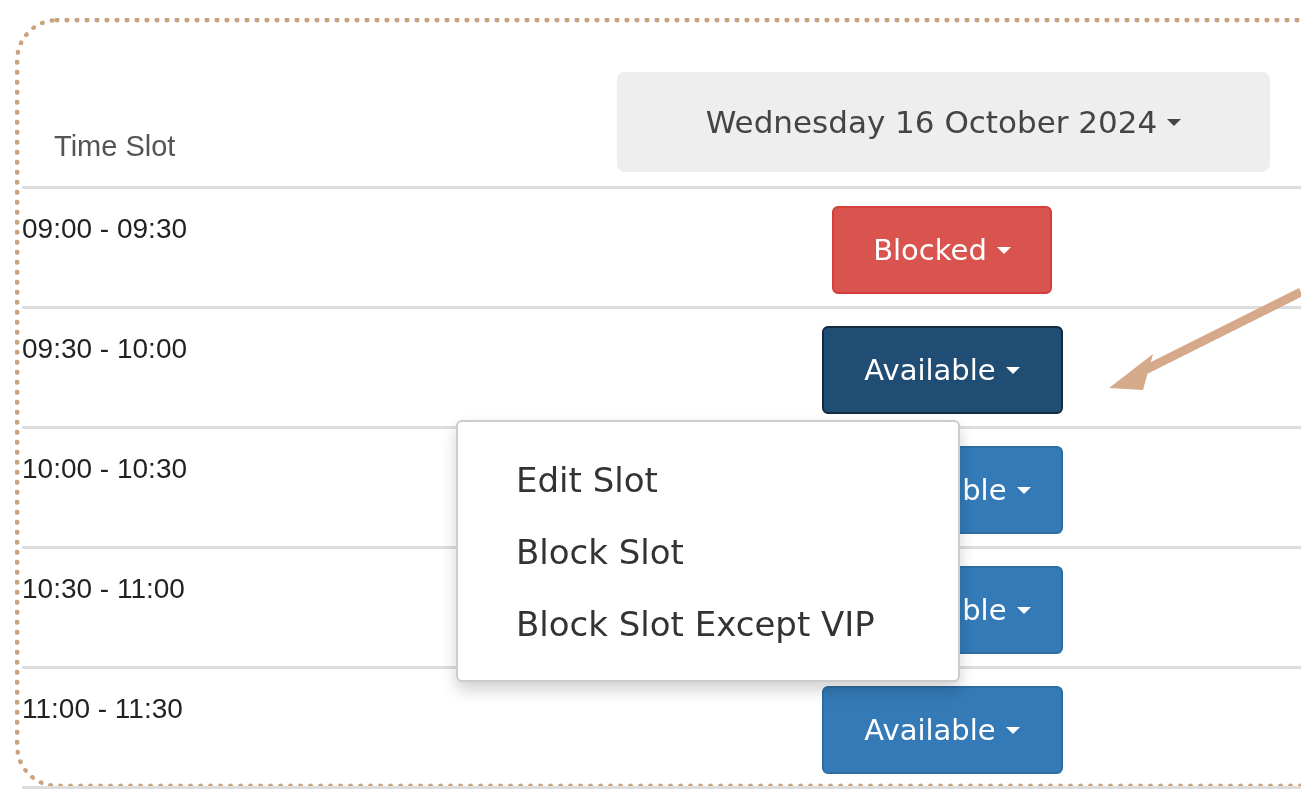  What do you see at coordinates (708, 624) in the screenshot?
I see `menu-item: Block Slot Except VIP` at bounding box center [708, 624].